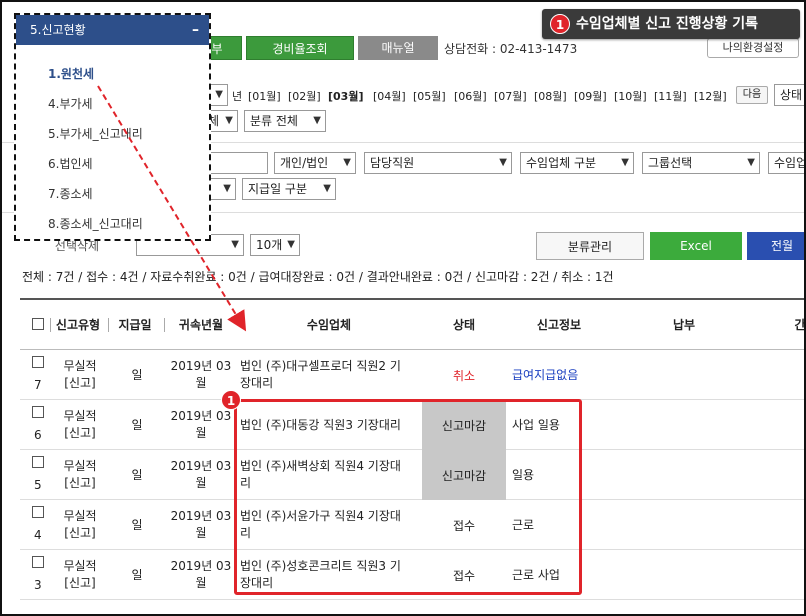 The width and height of the screenshot is (806, 616). I want to click on row-number: 3, so click(38, 585).